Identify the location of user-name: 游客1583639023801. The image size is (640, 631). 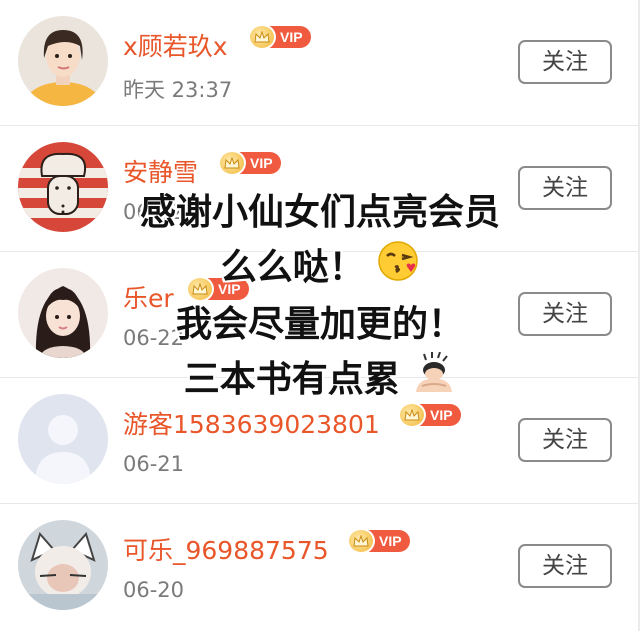
(251, 423).